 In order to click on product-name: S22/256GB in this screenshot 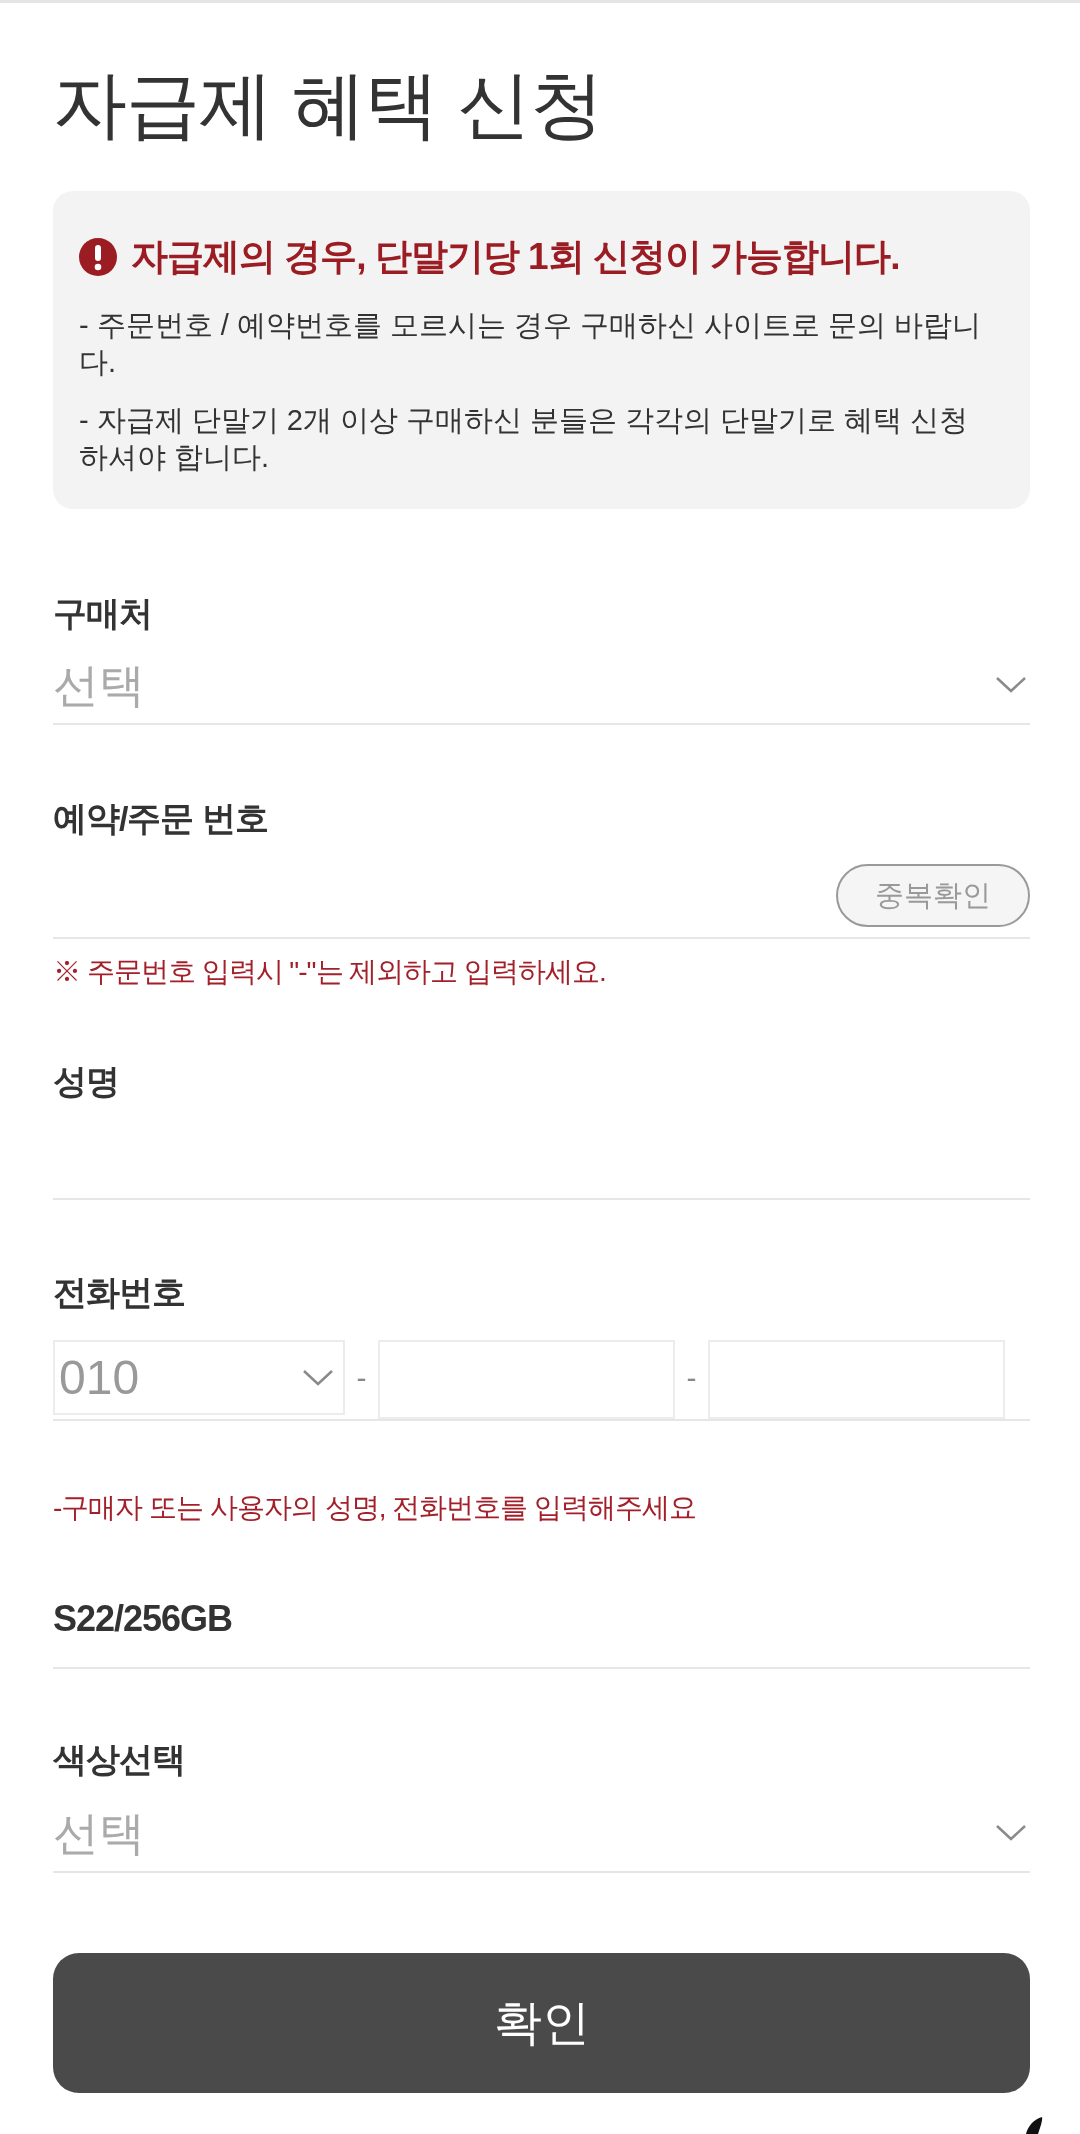, I will do `click(143, 1618)`.